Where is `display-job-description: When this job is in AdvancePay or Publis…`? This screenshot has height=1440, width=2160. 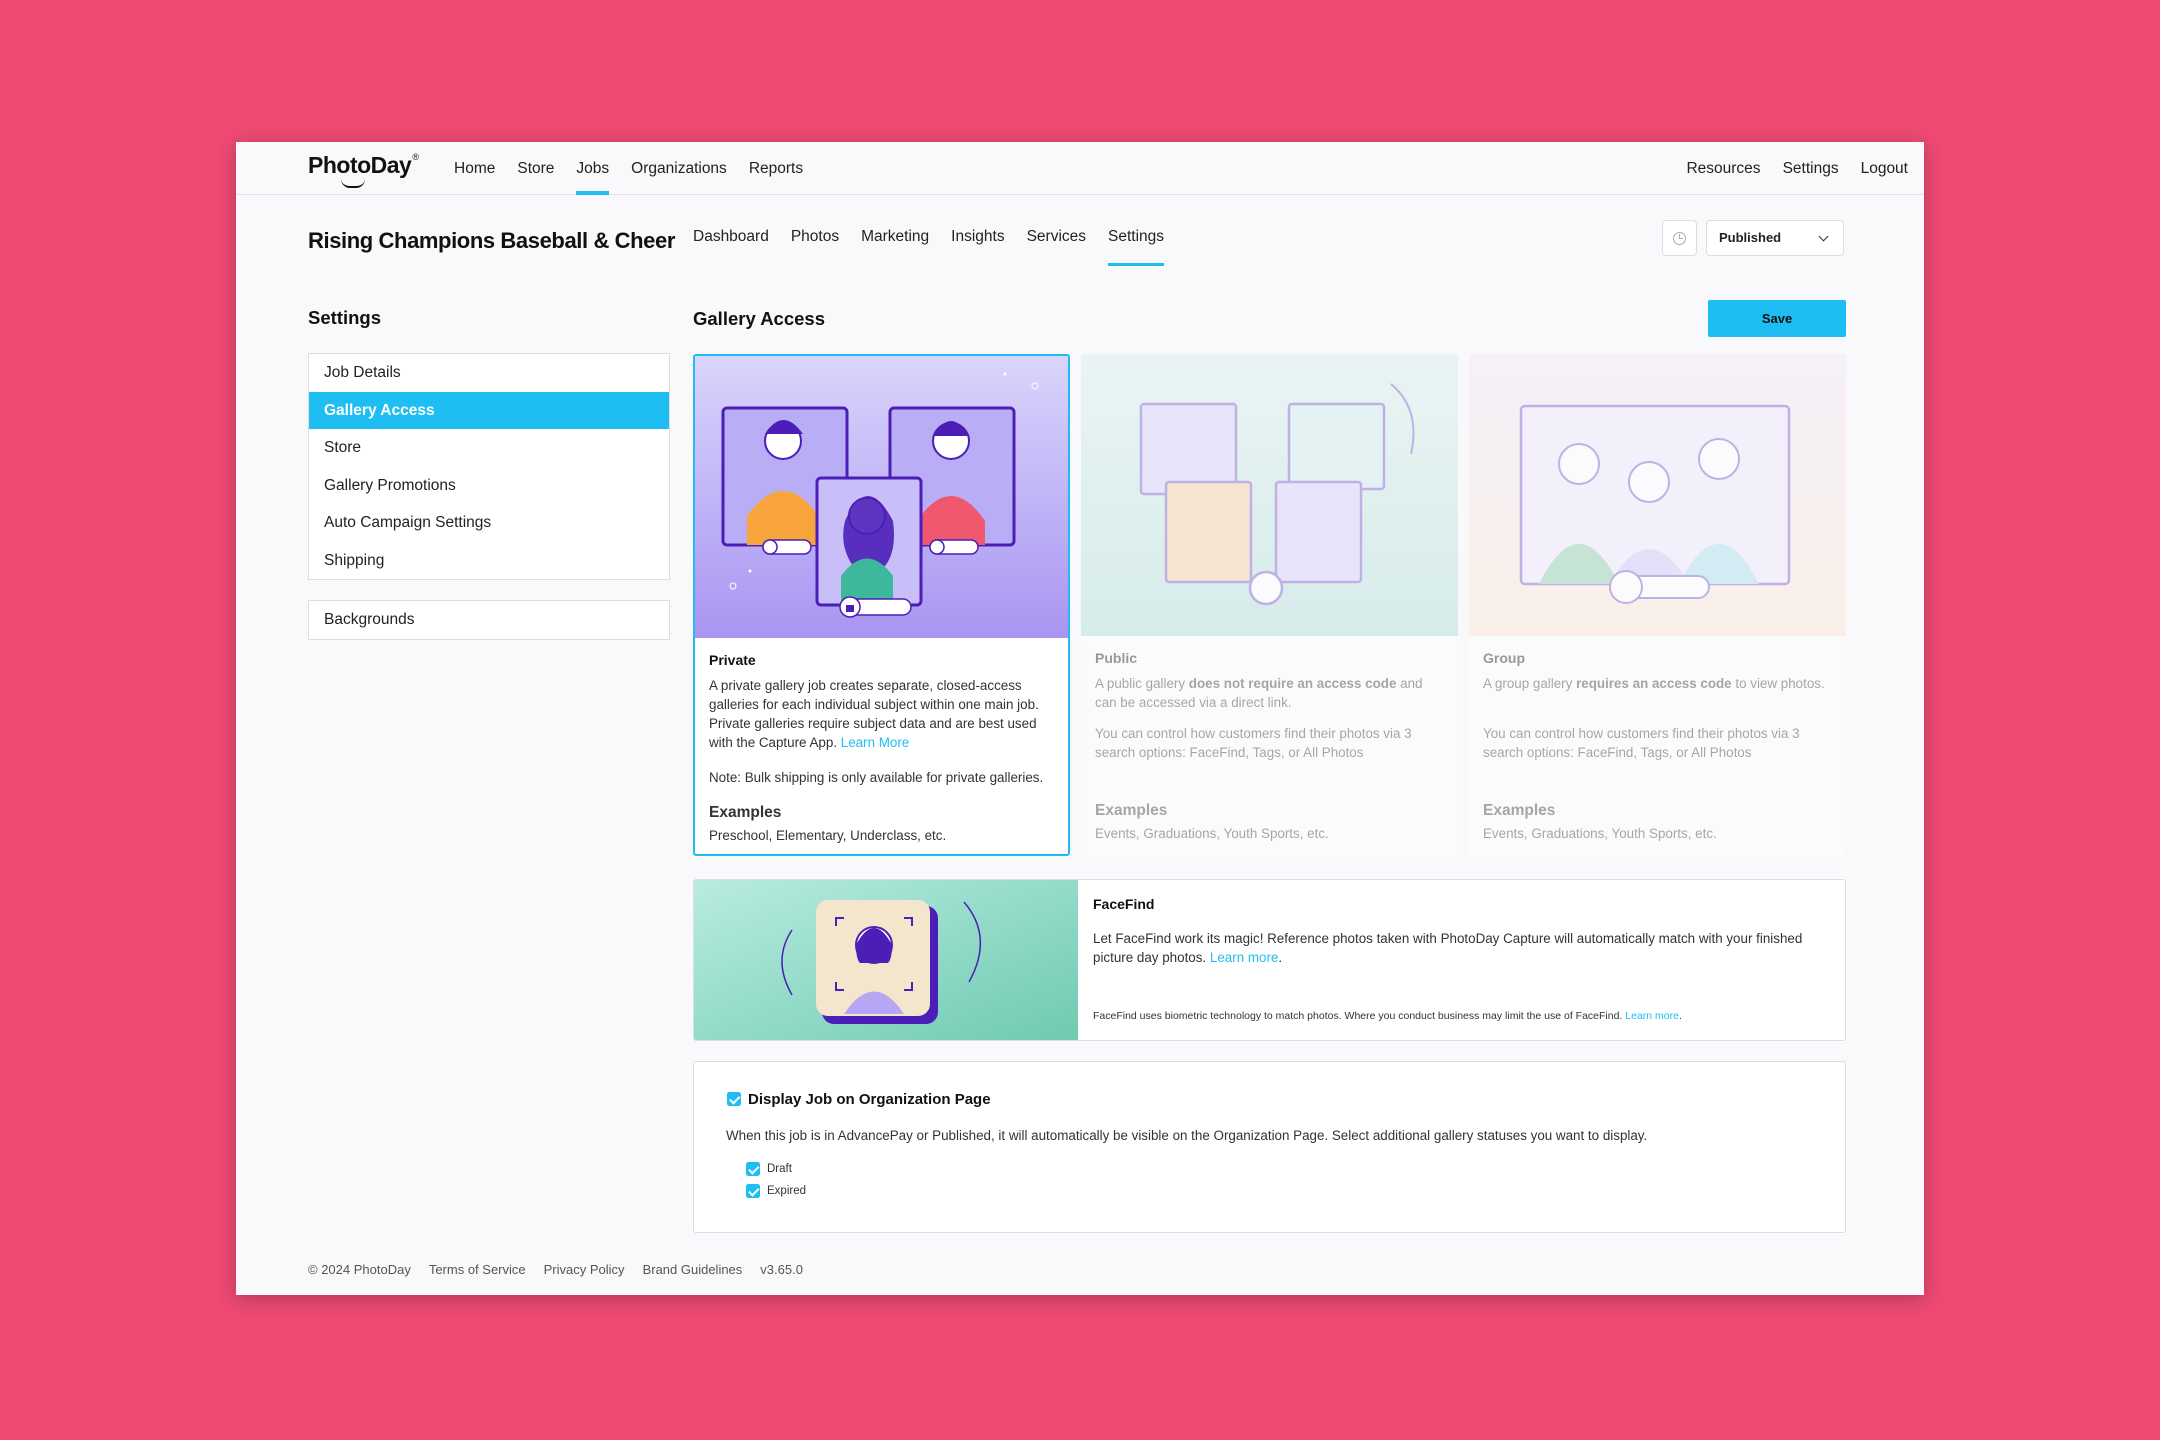
display-job-description: When this job is in AdvancePay or Publis… is located at coordinates (1187, 1135).